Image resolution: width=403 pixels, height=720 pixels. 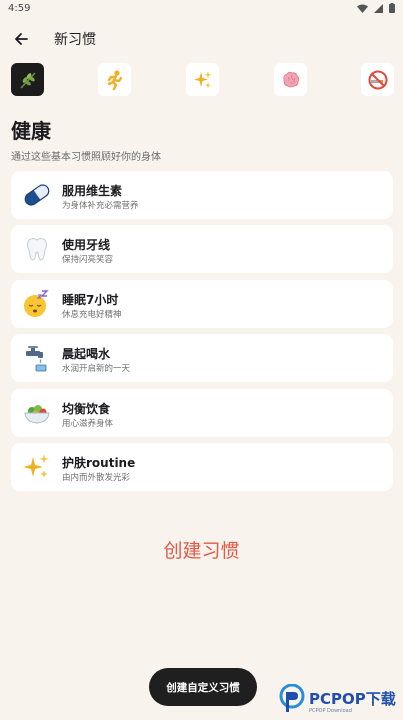 I want to click on battery-icon, so click(x=392, y=8).